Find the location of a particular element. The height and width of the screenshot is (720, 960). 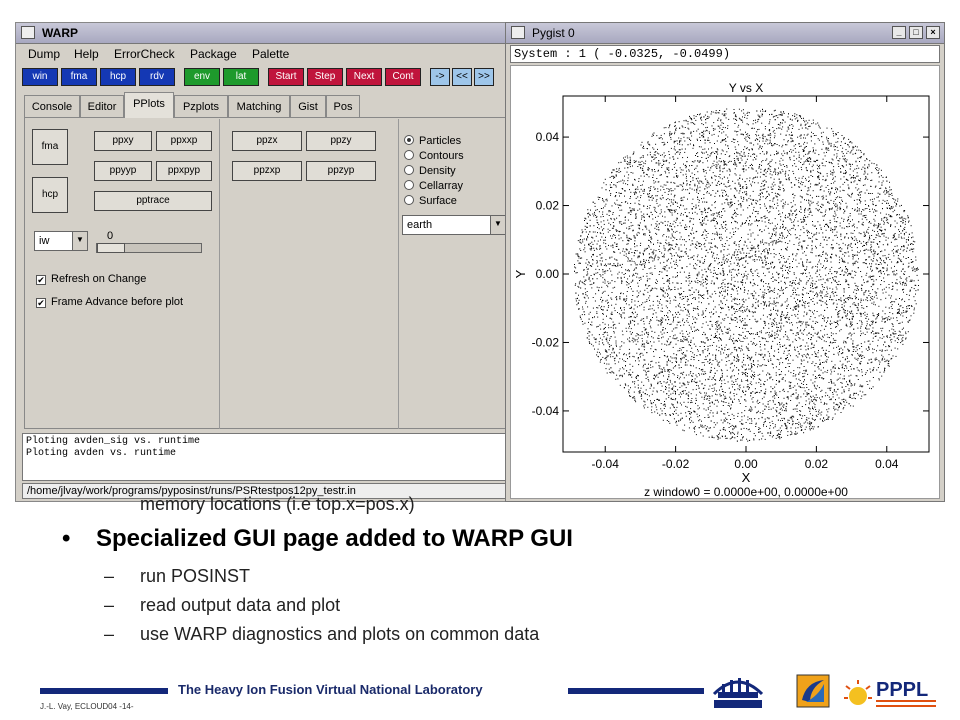

menu-package: Package is located at coordinates (213, 54).